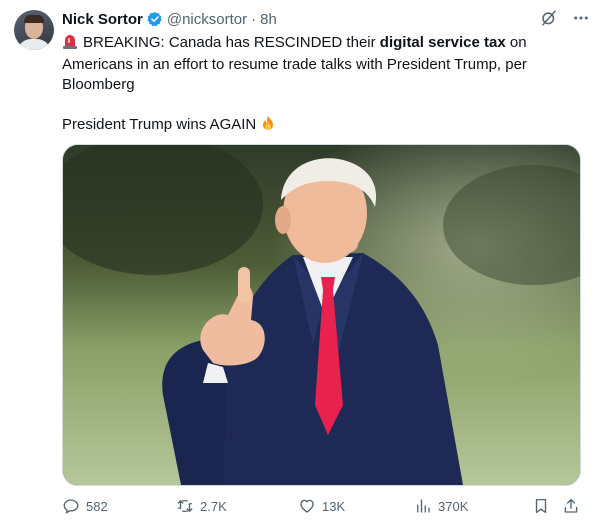 Image resolution: width=604 pixels, height=525 pixels. I want to click on share-button, so click(571, 506).